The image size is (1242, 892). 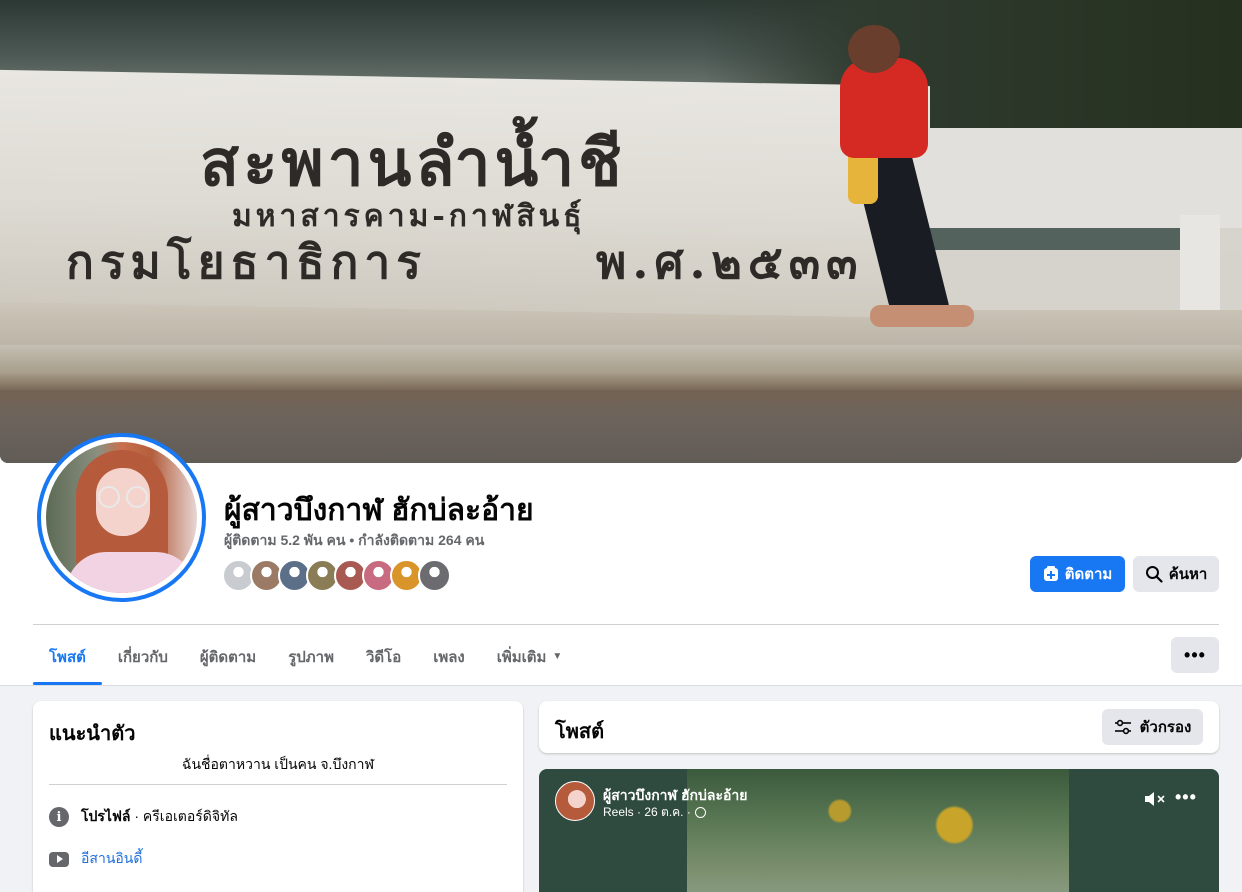 What do you see at coordinates (1186, 797) in the screenshot?
I see `reel-more-button: •••` at bounding box center [1186, 797].